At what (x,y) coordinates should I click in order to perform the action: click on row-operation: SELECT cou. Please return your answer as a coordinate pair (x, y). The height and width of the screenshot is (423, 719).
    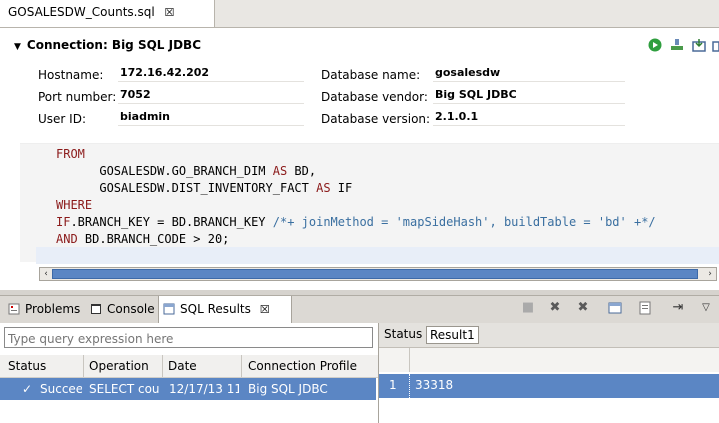
    Looking at the image, I should click on (124, 389).